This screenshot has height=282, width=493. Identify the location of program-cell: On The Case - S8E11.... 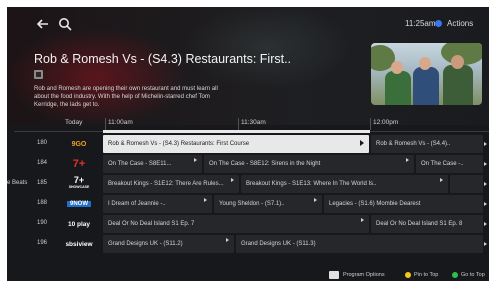
(152, 164).